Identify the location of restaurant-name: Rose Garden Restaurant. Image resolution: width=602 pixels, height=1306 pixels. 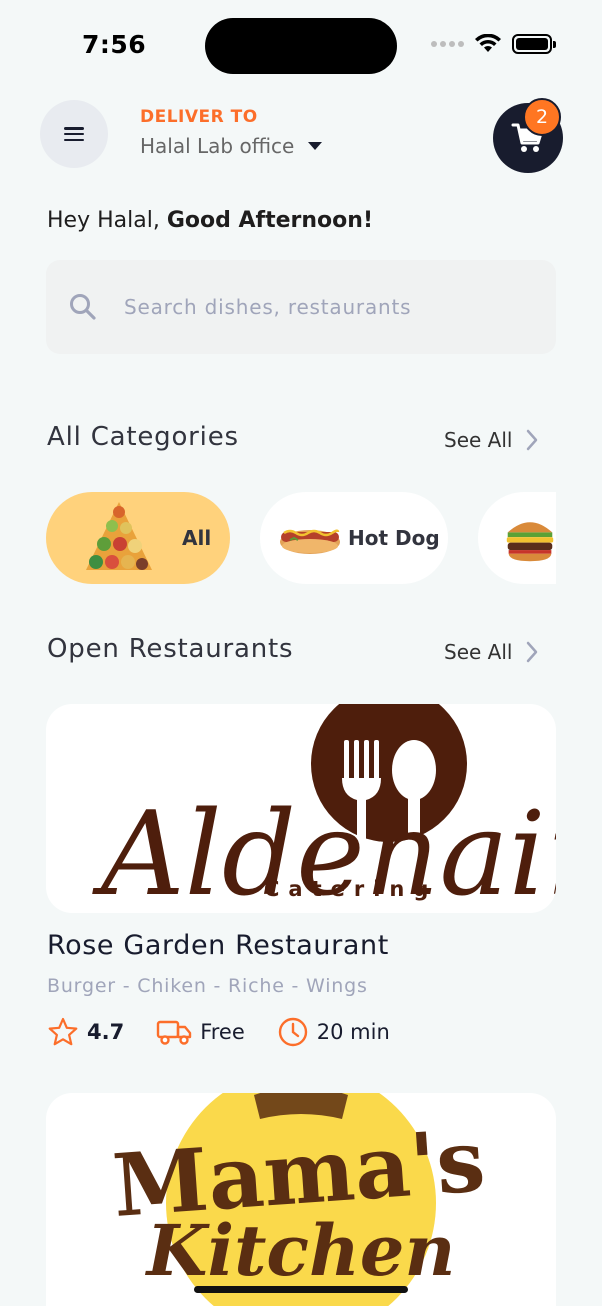
(218, 945).